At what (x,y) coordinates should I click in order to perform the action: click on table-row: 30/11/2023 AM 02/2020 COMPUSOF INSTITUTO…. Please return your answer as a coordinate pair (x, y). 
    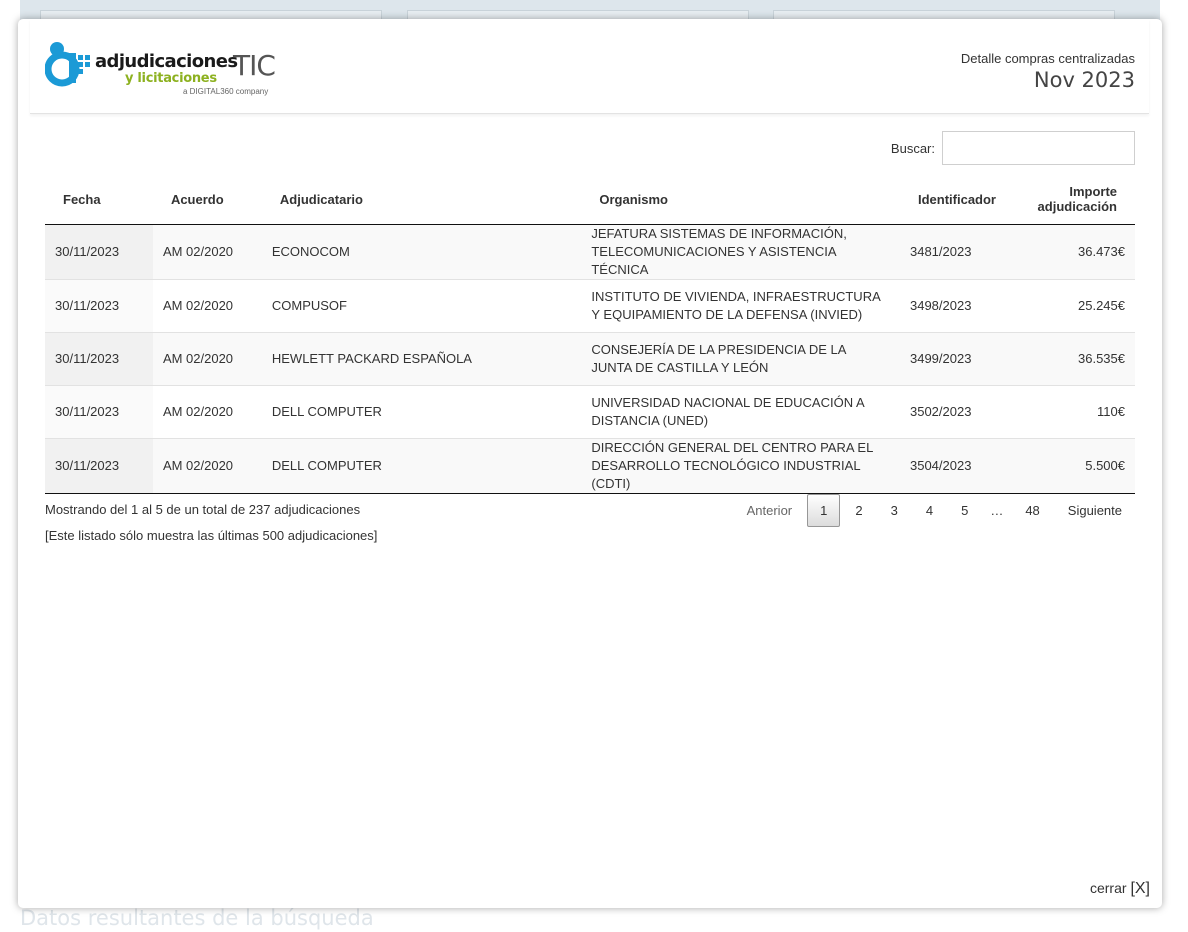
    Looking at the image, I should click on (590, 306).